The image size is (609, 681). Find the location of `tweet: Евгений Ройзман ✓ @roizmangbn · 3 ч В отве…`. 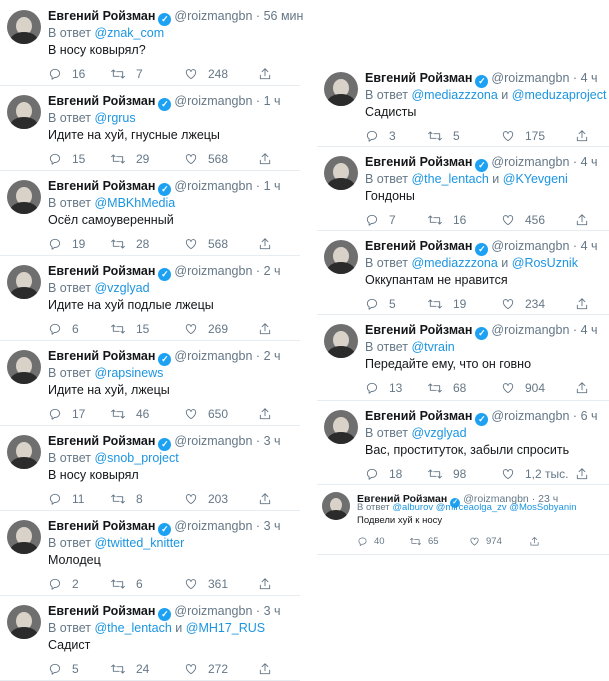

tweet: Евгений Ройзман ✓ @roizmangbn · 3 ч В отве… is located at coordinates (150, 638).